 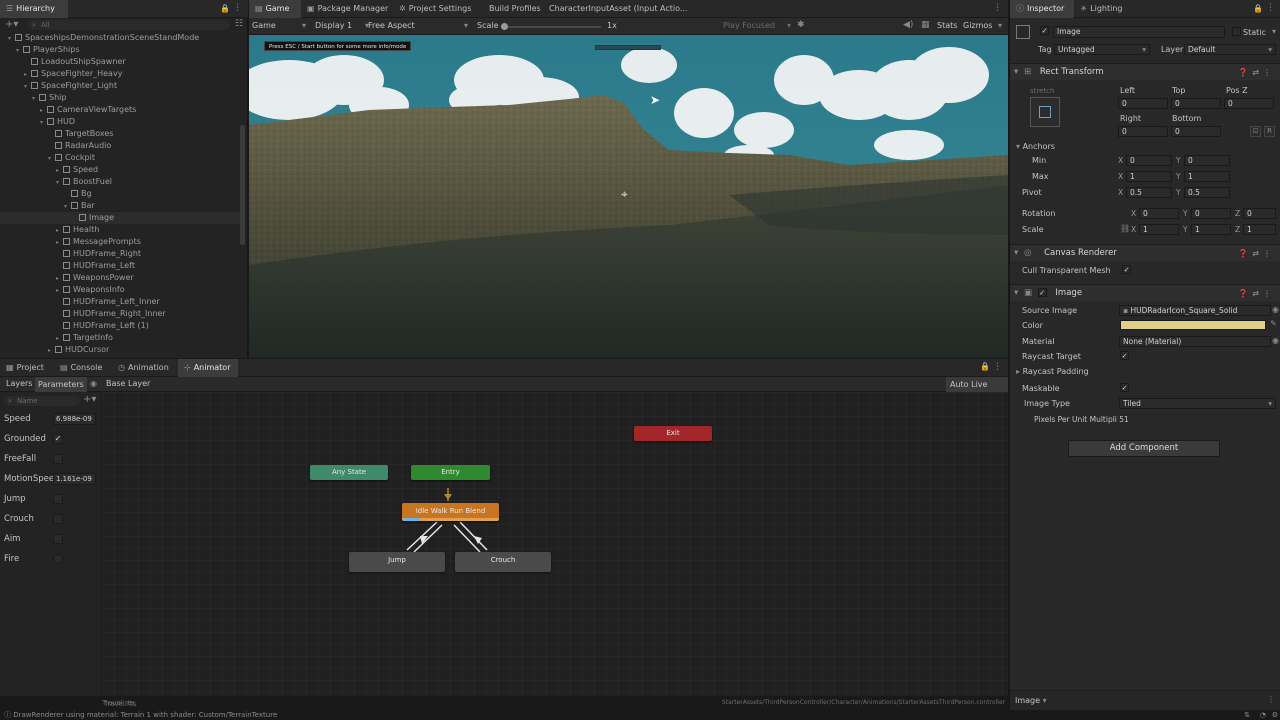 What do you see at coordinates (42, 401) in the screenshot?
I see `parameter-search-input: ⌕ Name` at bounding box center [42, 401].